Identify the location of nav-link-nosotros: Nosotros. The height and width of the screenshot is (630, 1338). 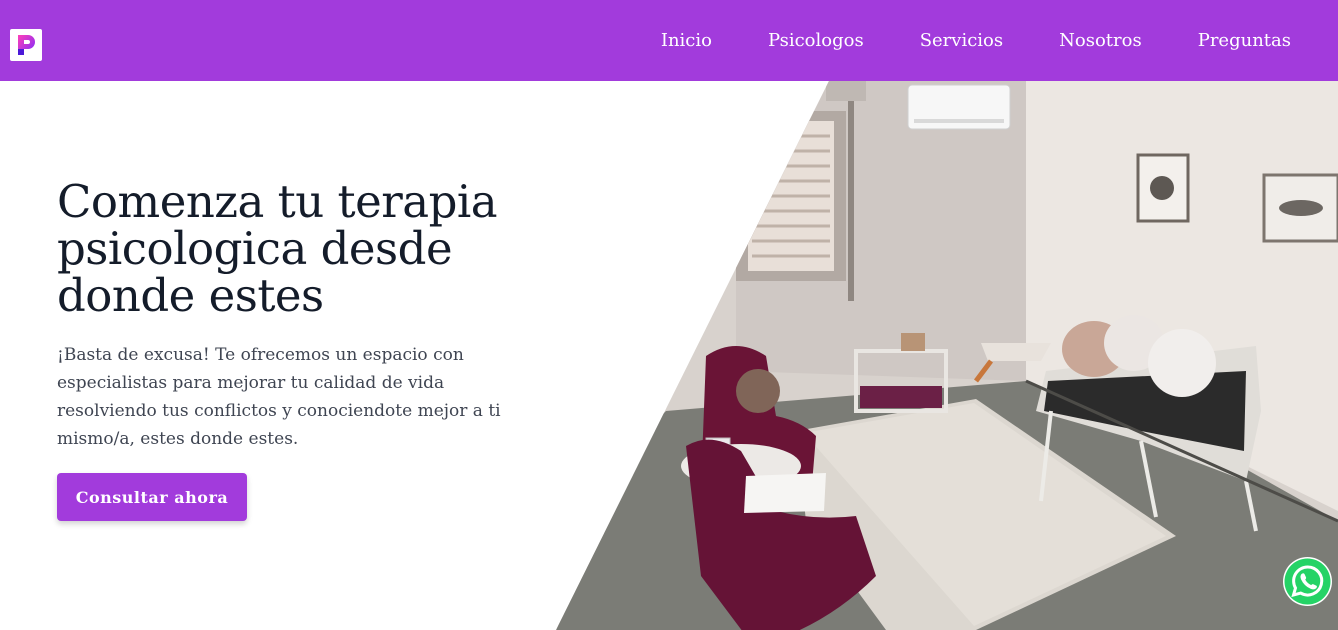
(1100, 40).